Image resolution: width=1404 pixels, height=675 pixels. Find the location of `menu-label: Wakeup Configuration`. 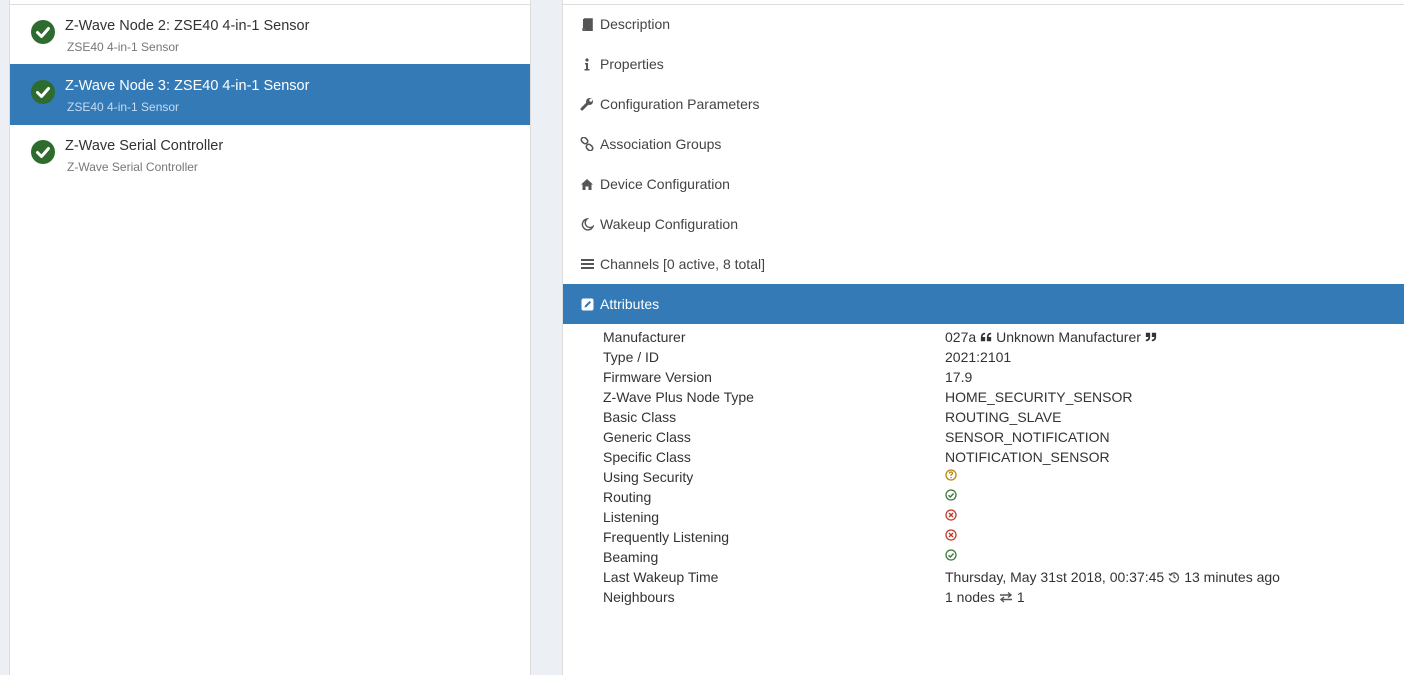

menu-label: Wakeup Configuration is located at coordinates (669, 224).